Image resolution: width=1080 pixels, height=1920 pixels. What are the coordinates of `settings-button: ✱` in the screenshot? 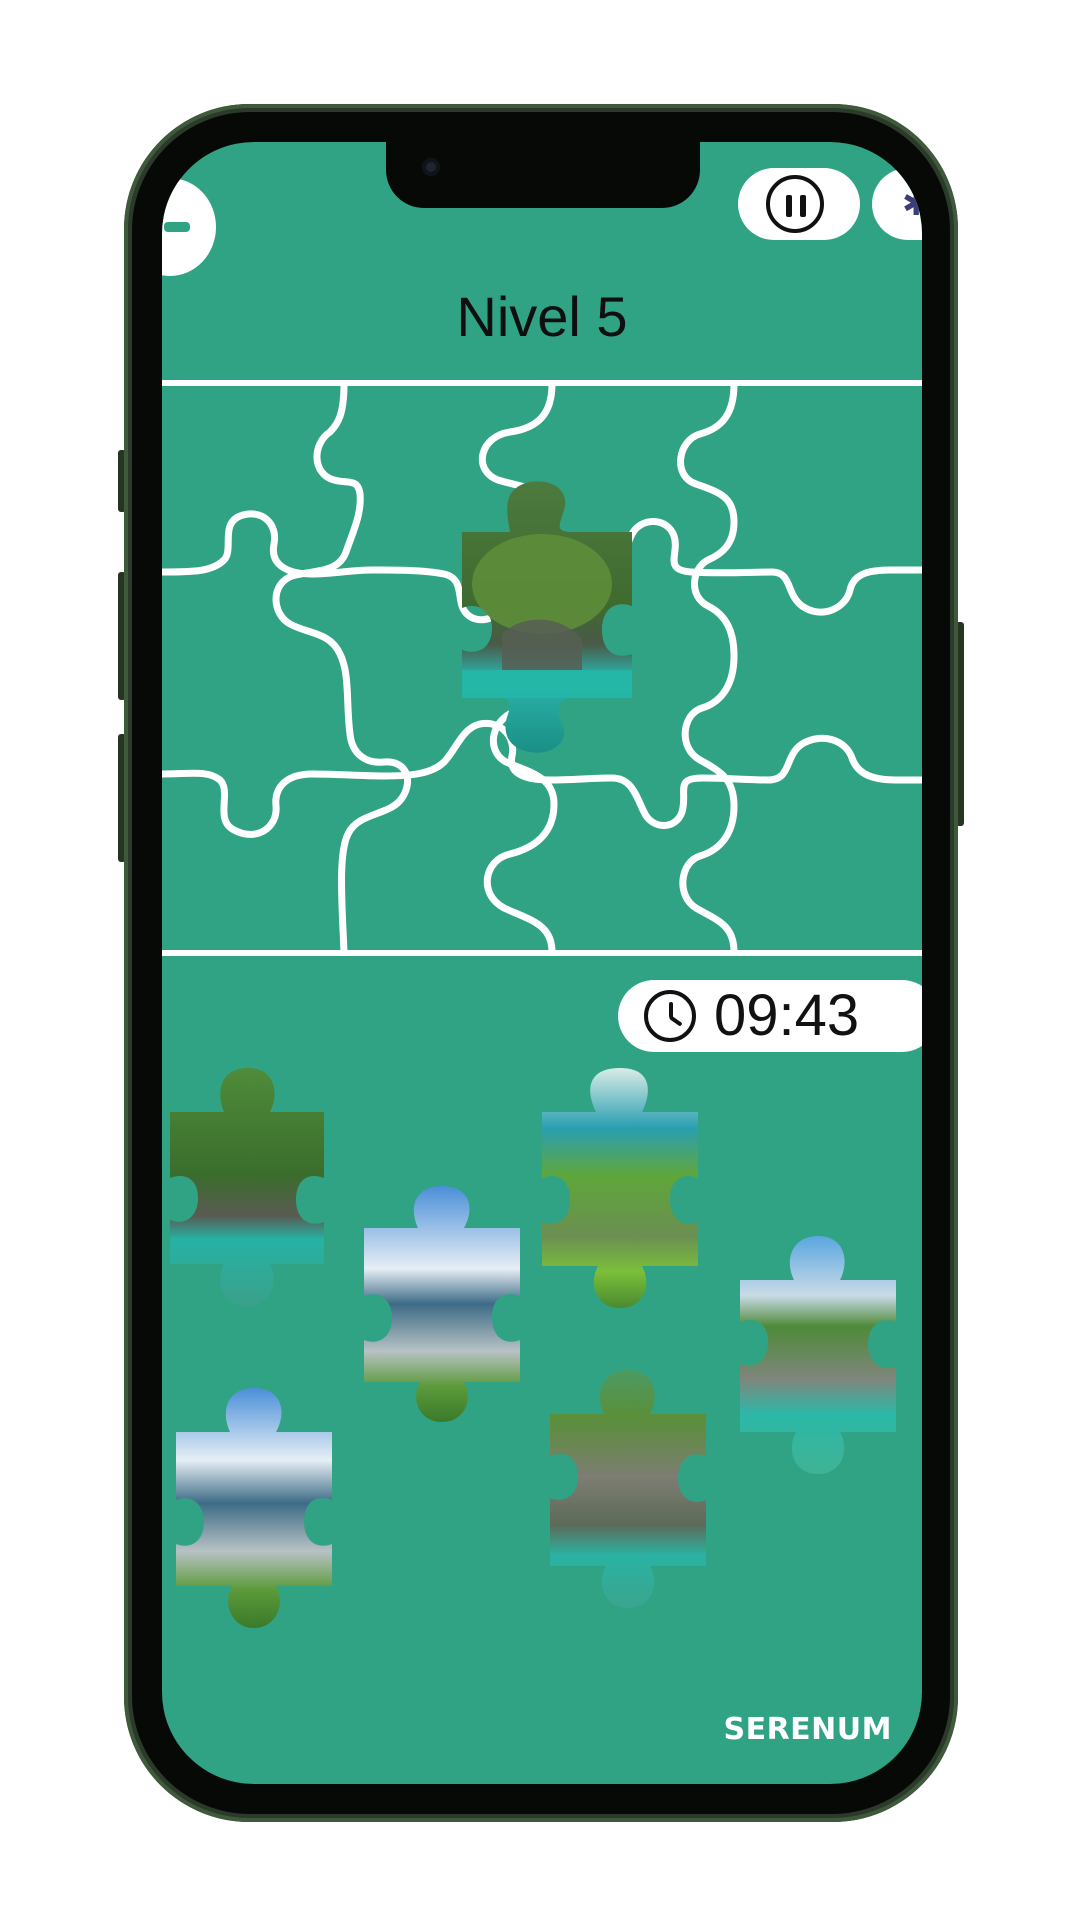 It's located at (897, 204).